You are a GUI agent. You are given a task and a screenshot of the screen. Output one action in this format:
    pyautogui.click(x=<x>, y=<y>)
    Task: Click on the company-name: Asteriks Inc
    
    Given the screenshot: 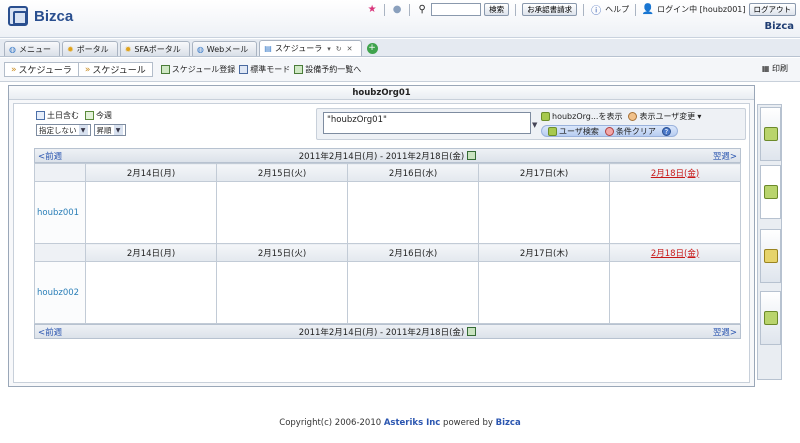 What is the action you would take?
    pyautogui.click(x=412, y=423)
    